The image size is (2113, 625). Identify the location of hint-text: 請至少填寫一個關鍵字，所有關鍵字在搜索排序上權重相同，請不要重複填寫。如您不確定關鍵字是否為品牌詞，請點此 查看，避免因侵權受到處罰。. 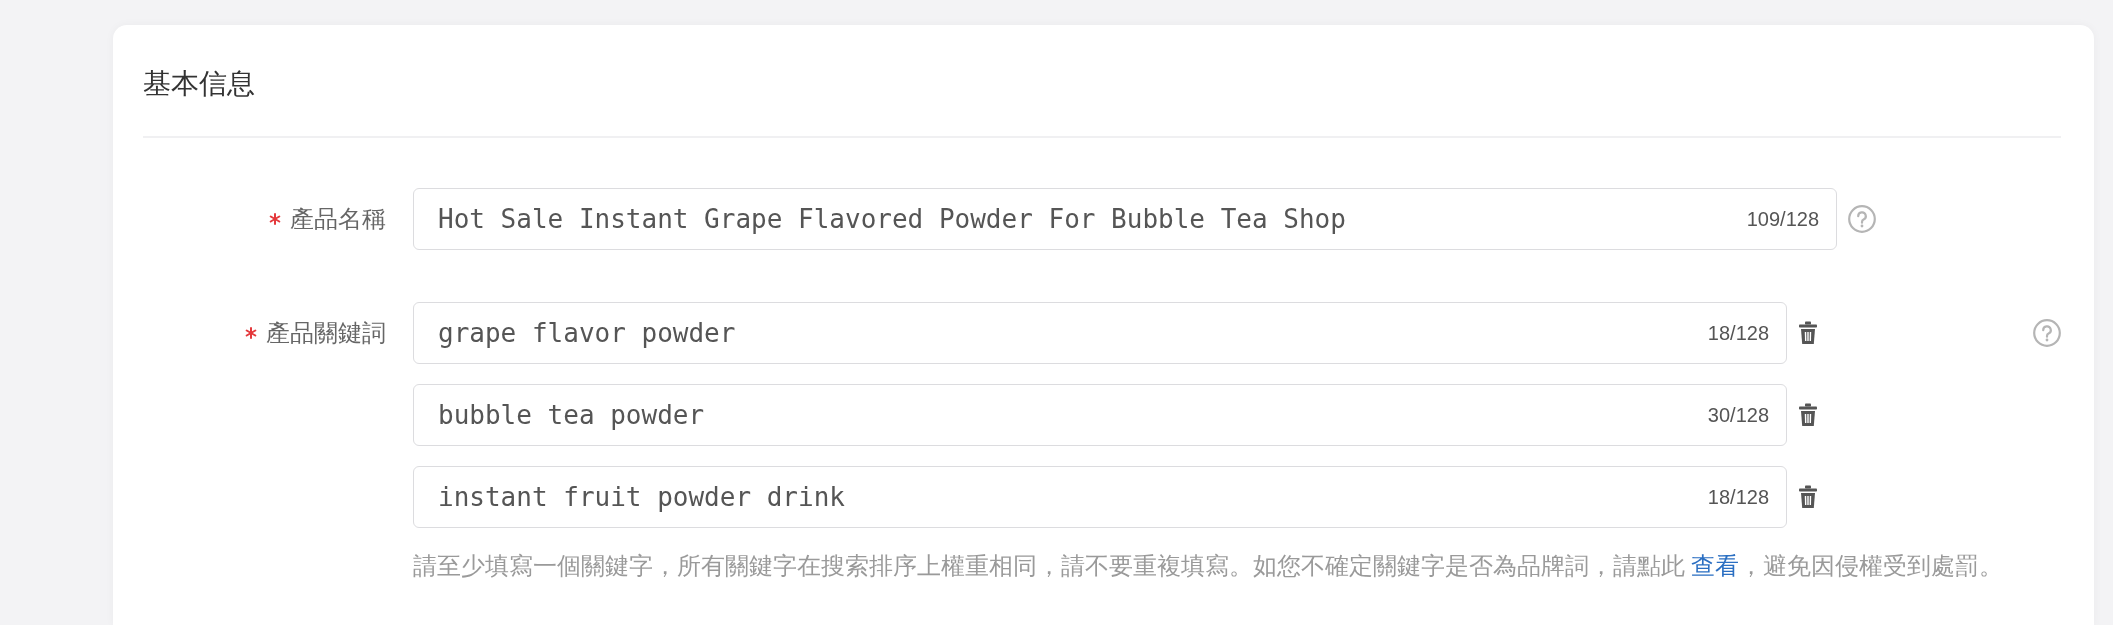
(1208, 566).